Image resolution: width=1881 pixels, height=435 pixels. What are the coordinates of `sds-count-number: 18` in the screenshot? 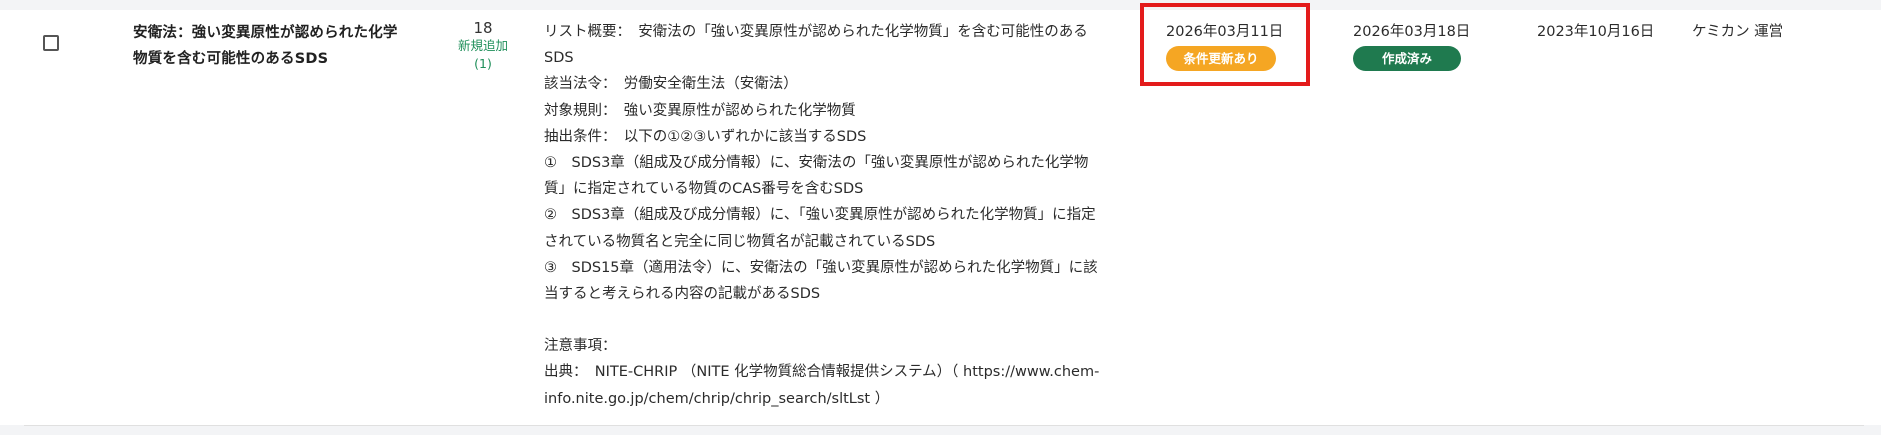 It's located at (483, 28).